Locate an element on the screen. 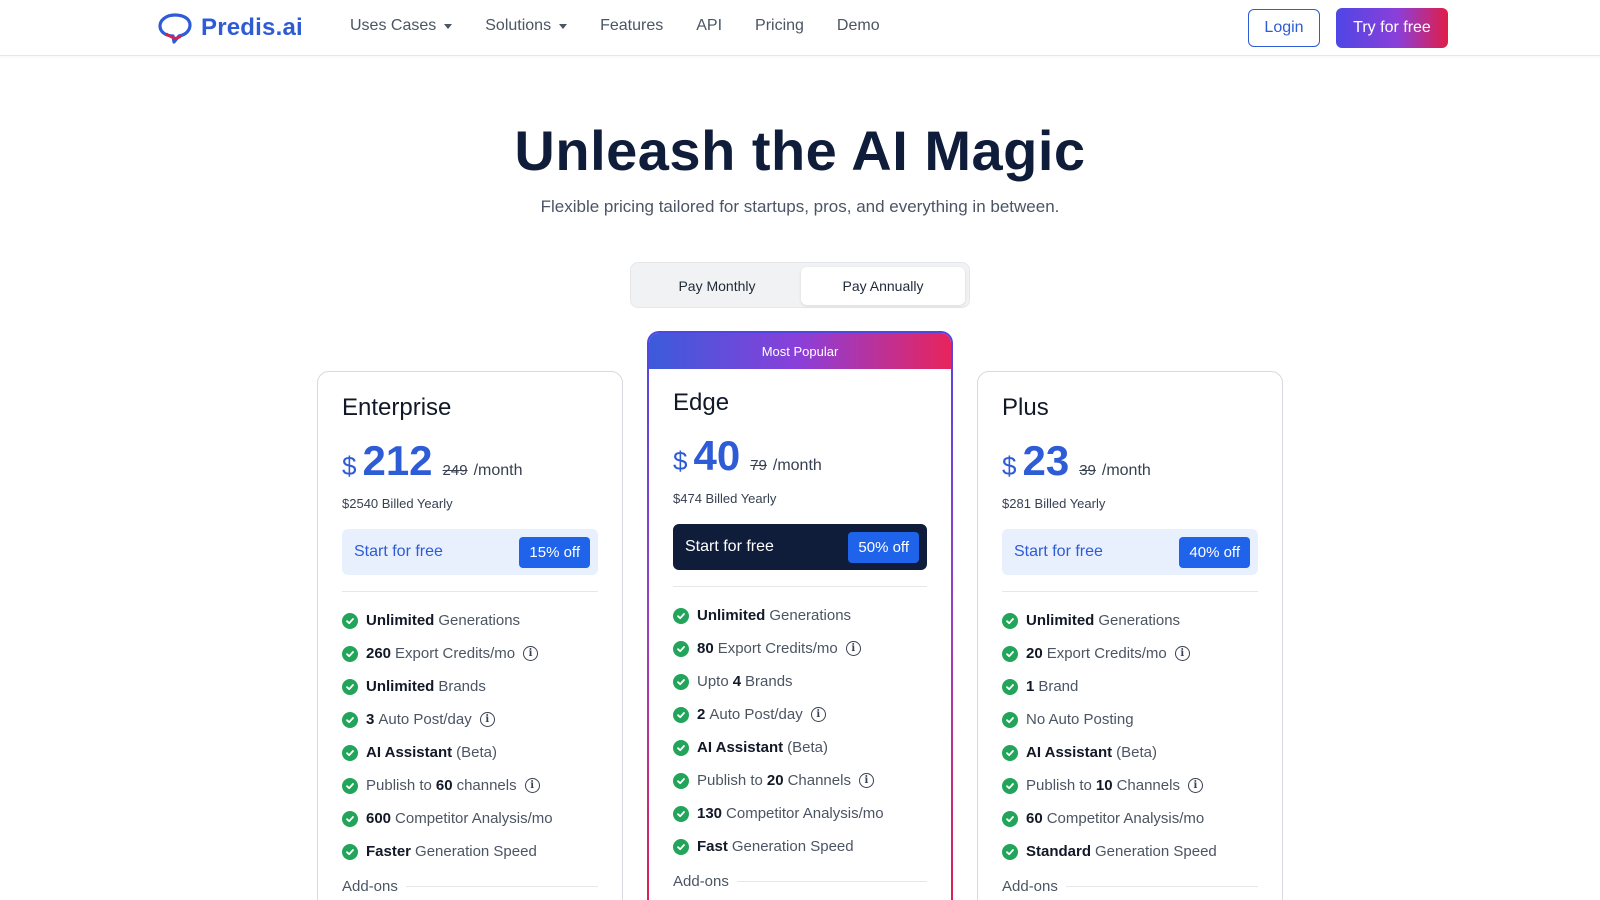  price-row: $ 212 249 /month is located at coordinates (470, 461).